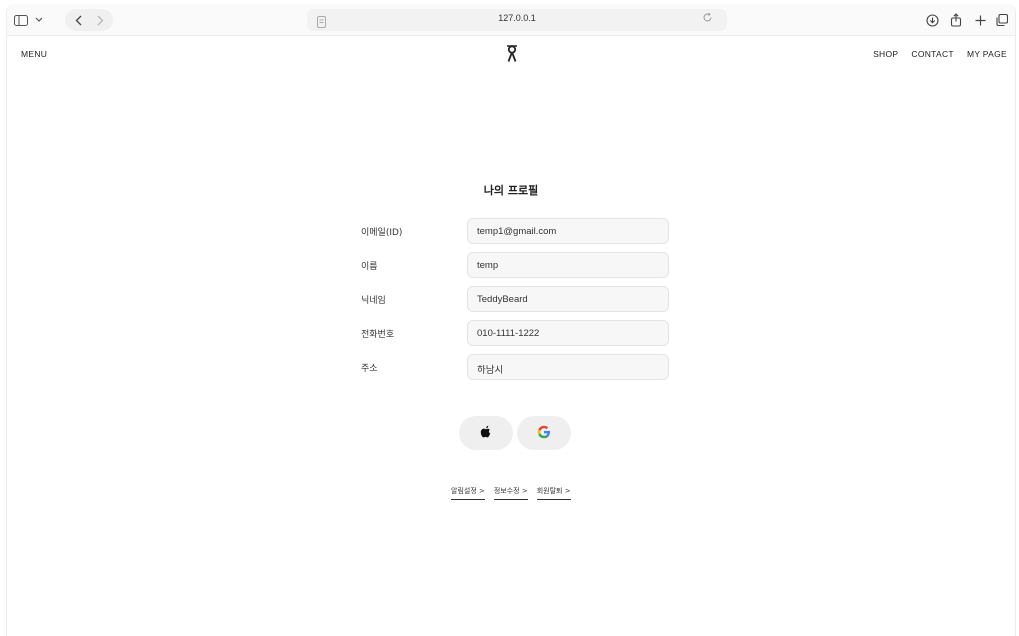  What do you see at coordinates (78, 20) in the screenshot?
I see `back-icon` at bounding box center [78, 20].